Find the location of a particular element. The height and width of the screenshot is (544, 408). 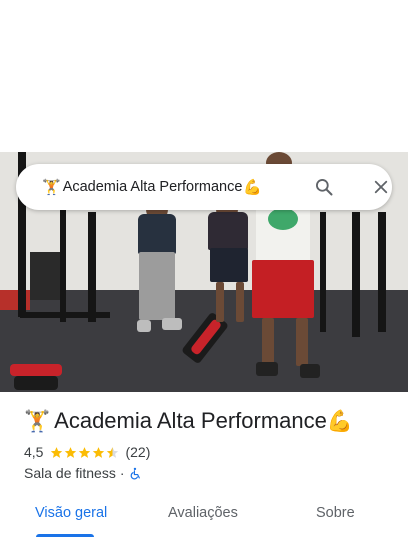

search-button is located at coordinates (324, 187).